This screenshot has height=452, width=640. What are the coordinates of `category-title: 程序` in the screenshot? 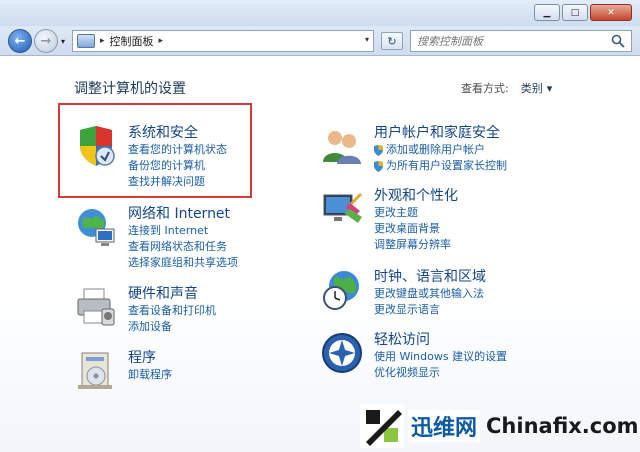 It's located at (150, 358).